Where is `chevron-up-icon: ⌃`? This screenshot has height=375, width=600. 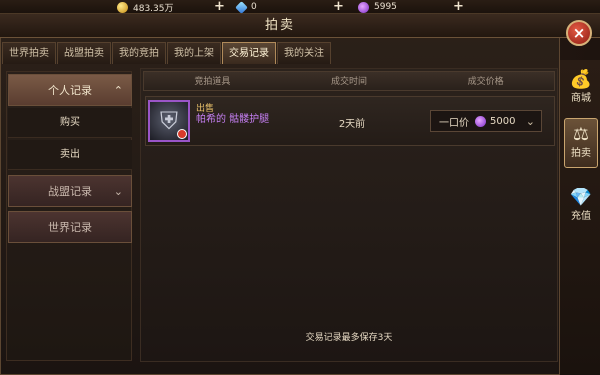 chevron-up-icon: ⌃ is located at coordinates (118, 90).